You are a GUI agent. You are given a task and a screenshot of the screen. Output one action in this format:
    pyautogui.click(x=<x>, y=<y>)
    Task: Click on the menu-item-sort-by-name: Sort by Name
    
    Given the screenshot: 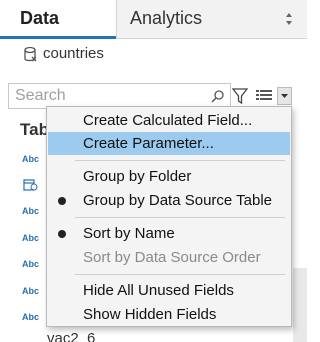 What is the action you would take?
    pyautogui.click(x=169, y=233)
    